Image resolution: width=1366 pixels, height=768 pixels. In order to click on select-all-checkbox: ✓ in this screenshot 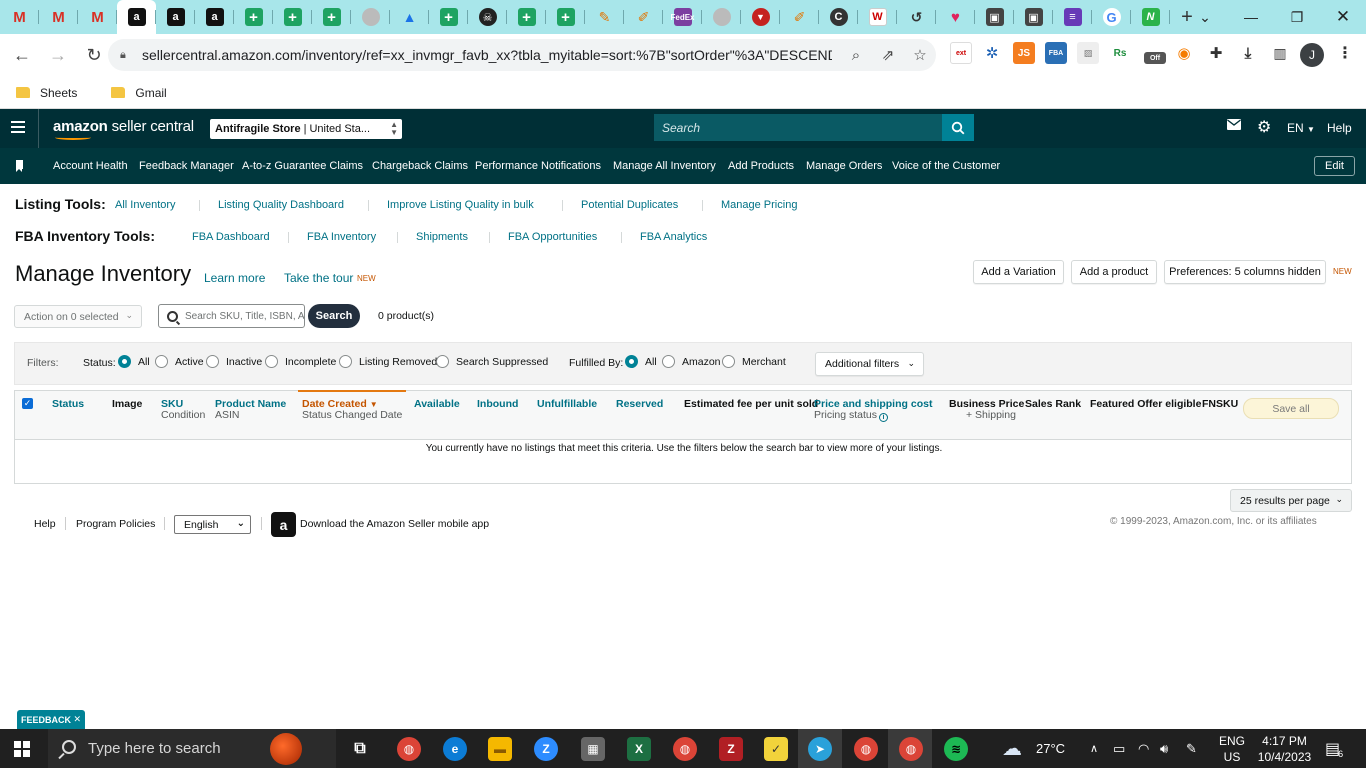, I will do `click(27, 403)`.